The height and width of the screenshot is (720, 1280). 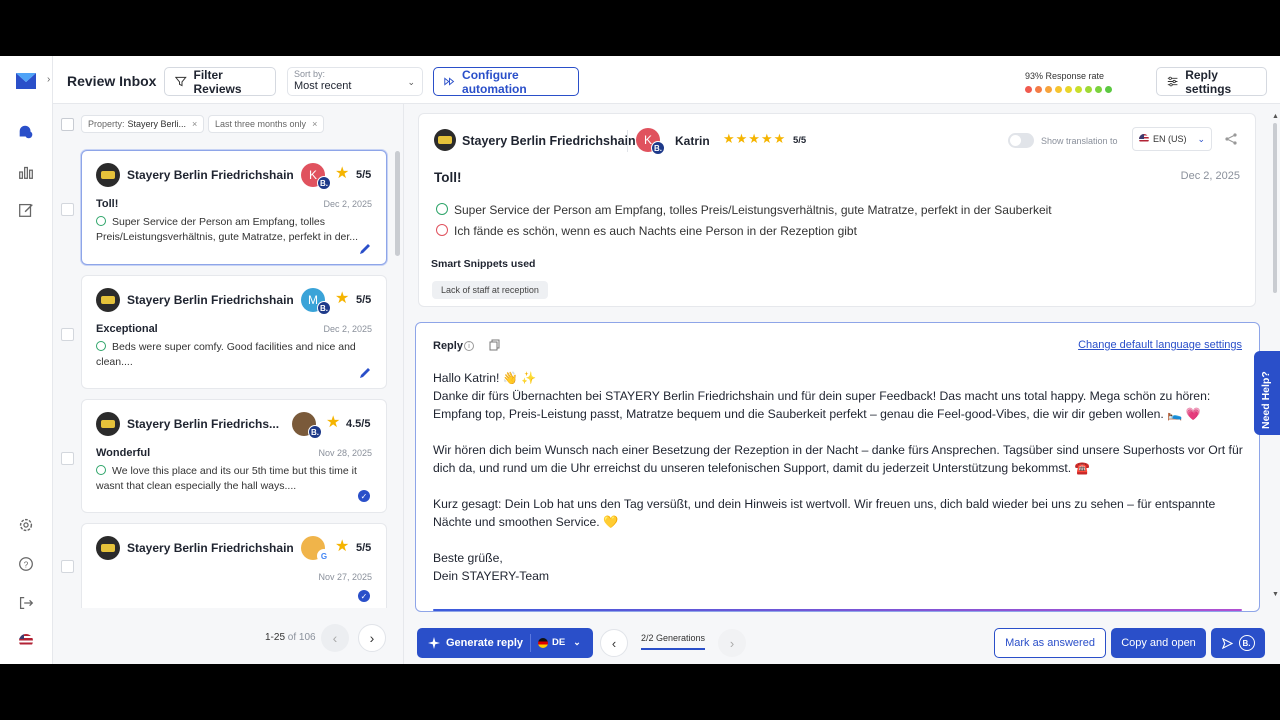 I want to click on send-reply-button: B., so click(x=1238, y=643).